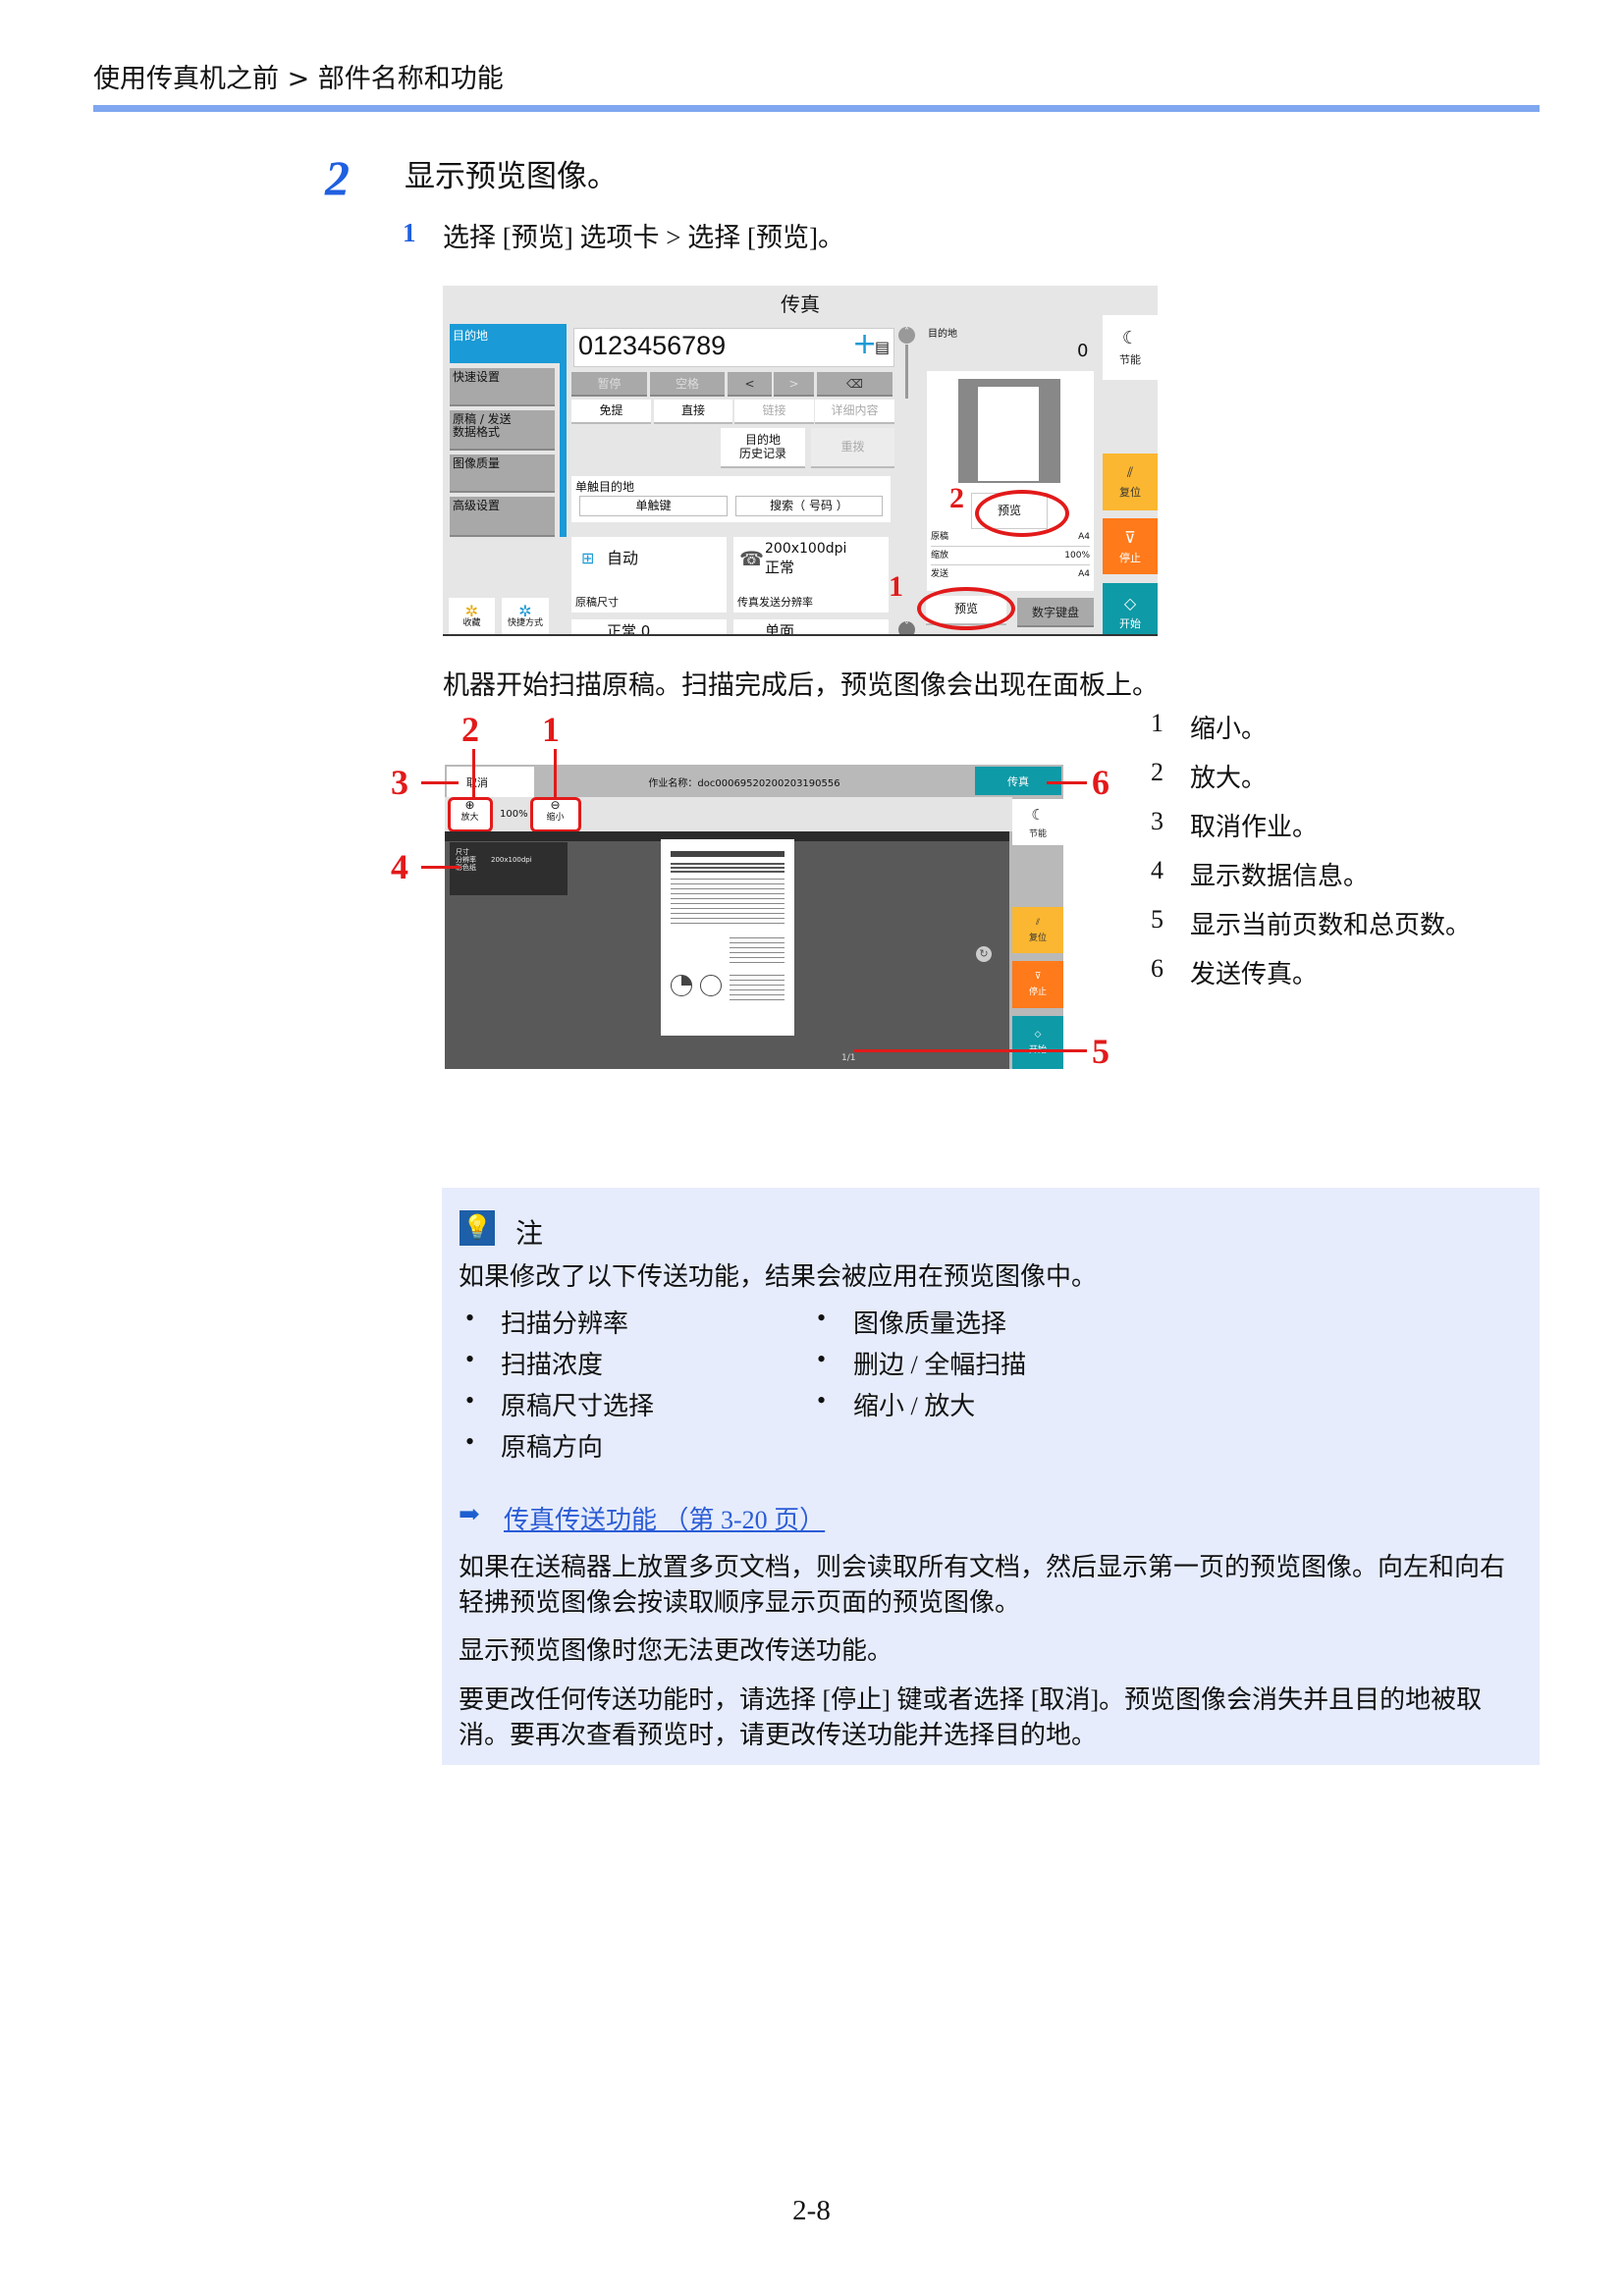 The width and height of the screenshot is (1623, 2296). What do you see at coordinates (1038, 814) in the screenshot?
I see `moon-icon: ☾` at bounding box center [1038, 814].